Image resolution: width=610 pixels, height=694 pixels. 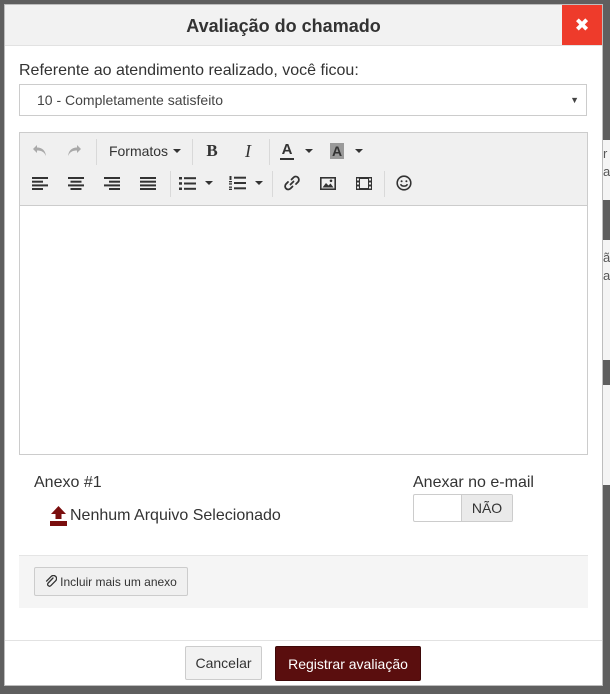 What do you see at coordinates (68, 482) in the screenshot?
I see `attachment-title: Anexo #1` at bounding box center [68, 482].